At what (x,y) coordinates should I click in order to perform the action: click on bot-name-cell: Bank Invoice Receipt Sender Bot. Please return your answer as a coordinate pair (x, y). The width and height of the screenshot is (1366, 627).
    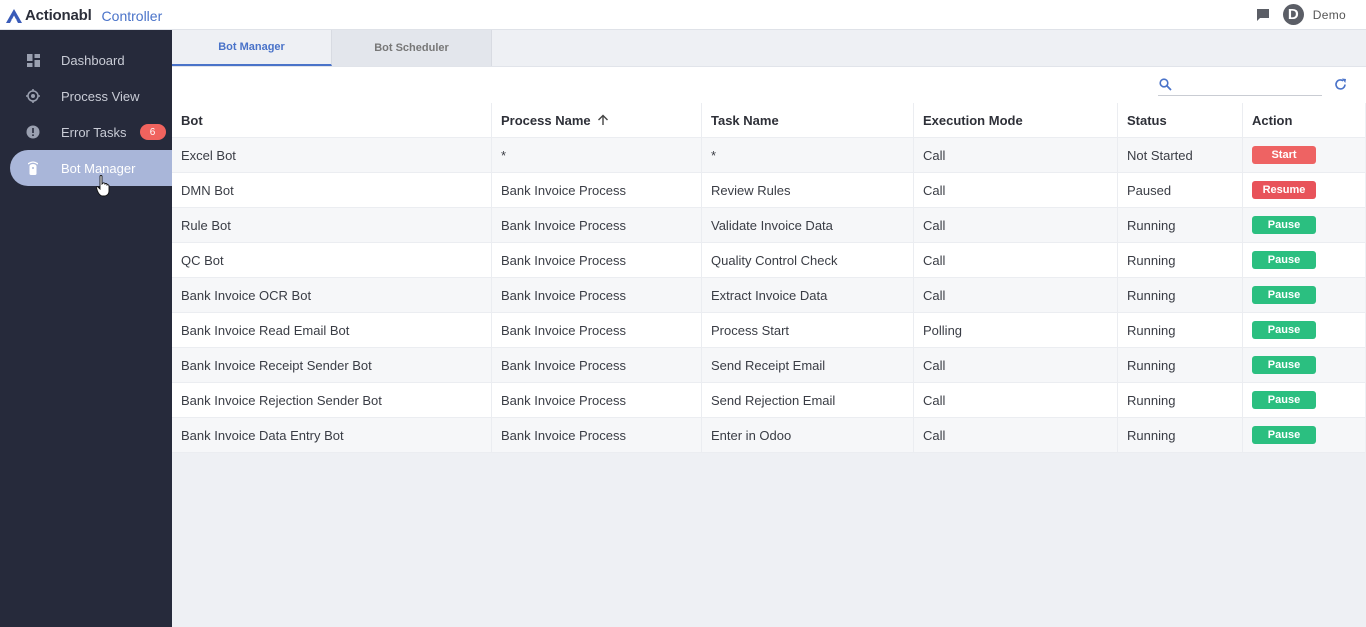
    Looking at the image, I should click on (276, 365).